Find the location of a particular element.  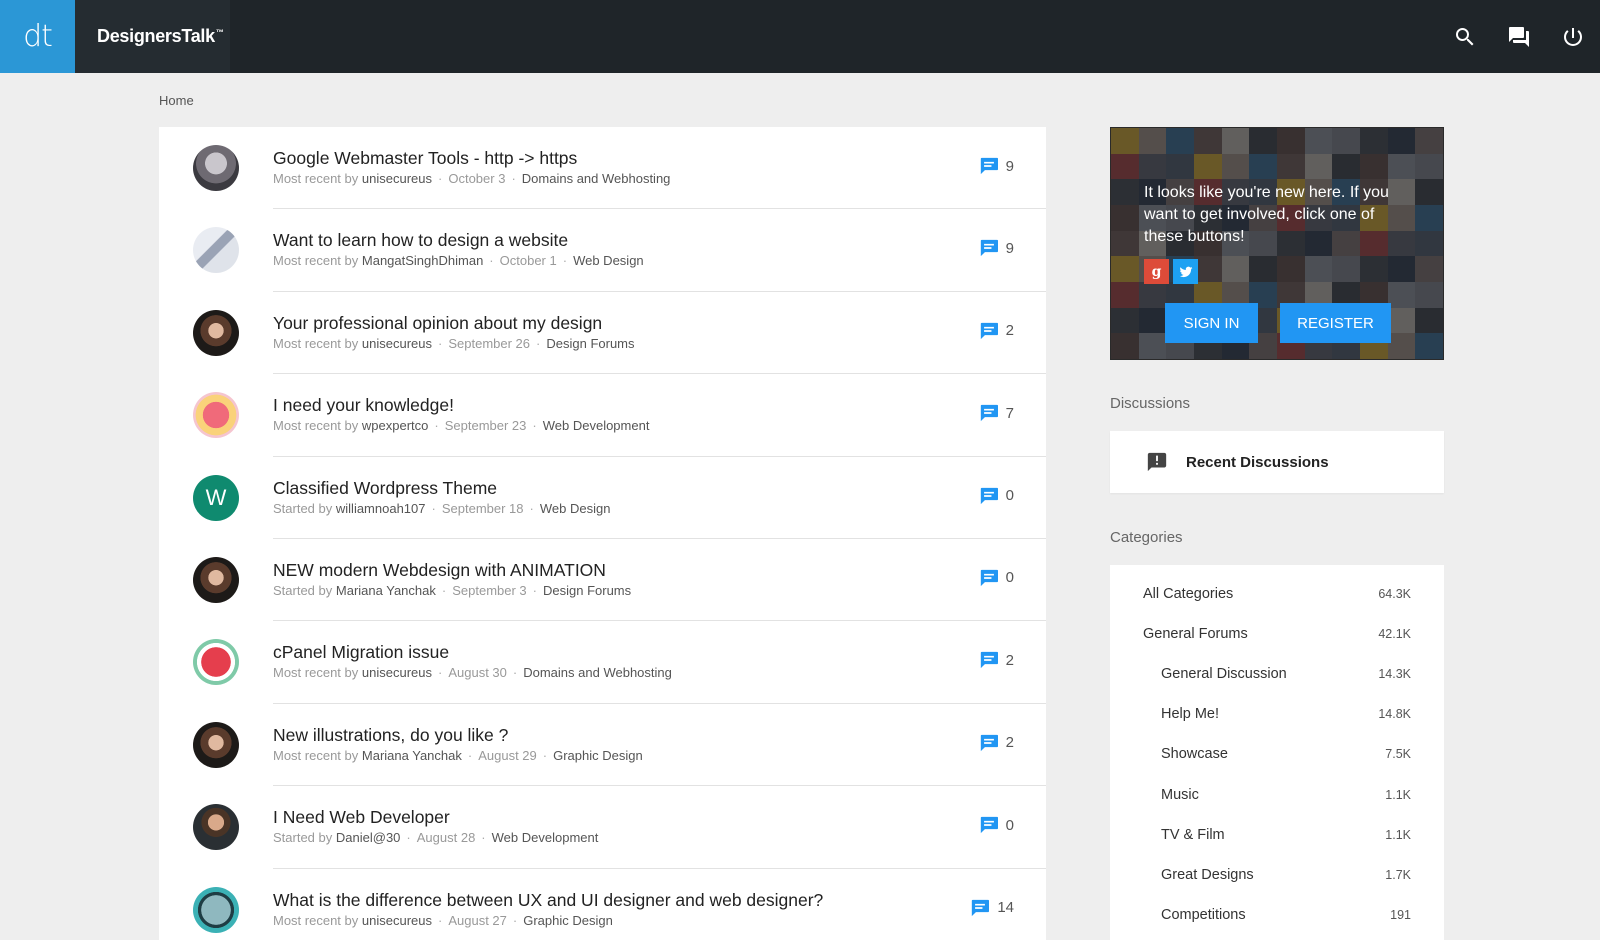

category-item: All Categories 64.3K is located at coordinates (1277, 594).